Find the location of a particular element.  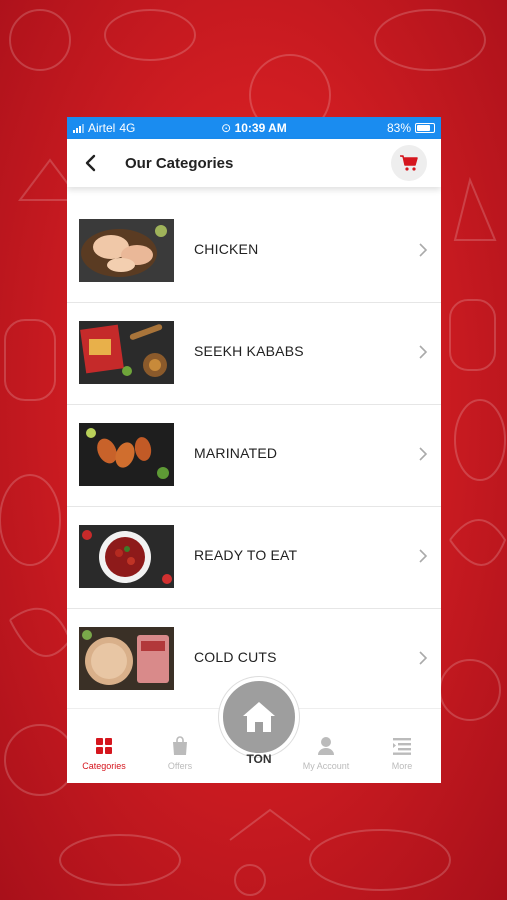

category-row-ready-to-eat: READY TO EAT is located at coordinates (254, 558).